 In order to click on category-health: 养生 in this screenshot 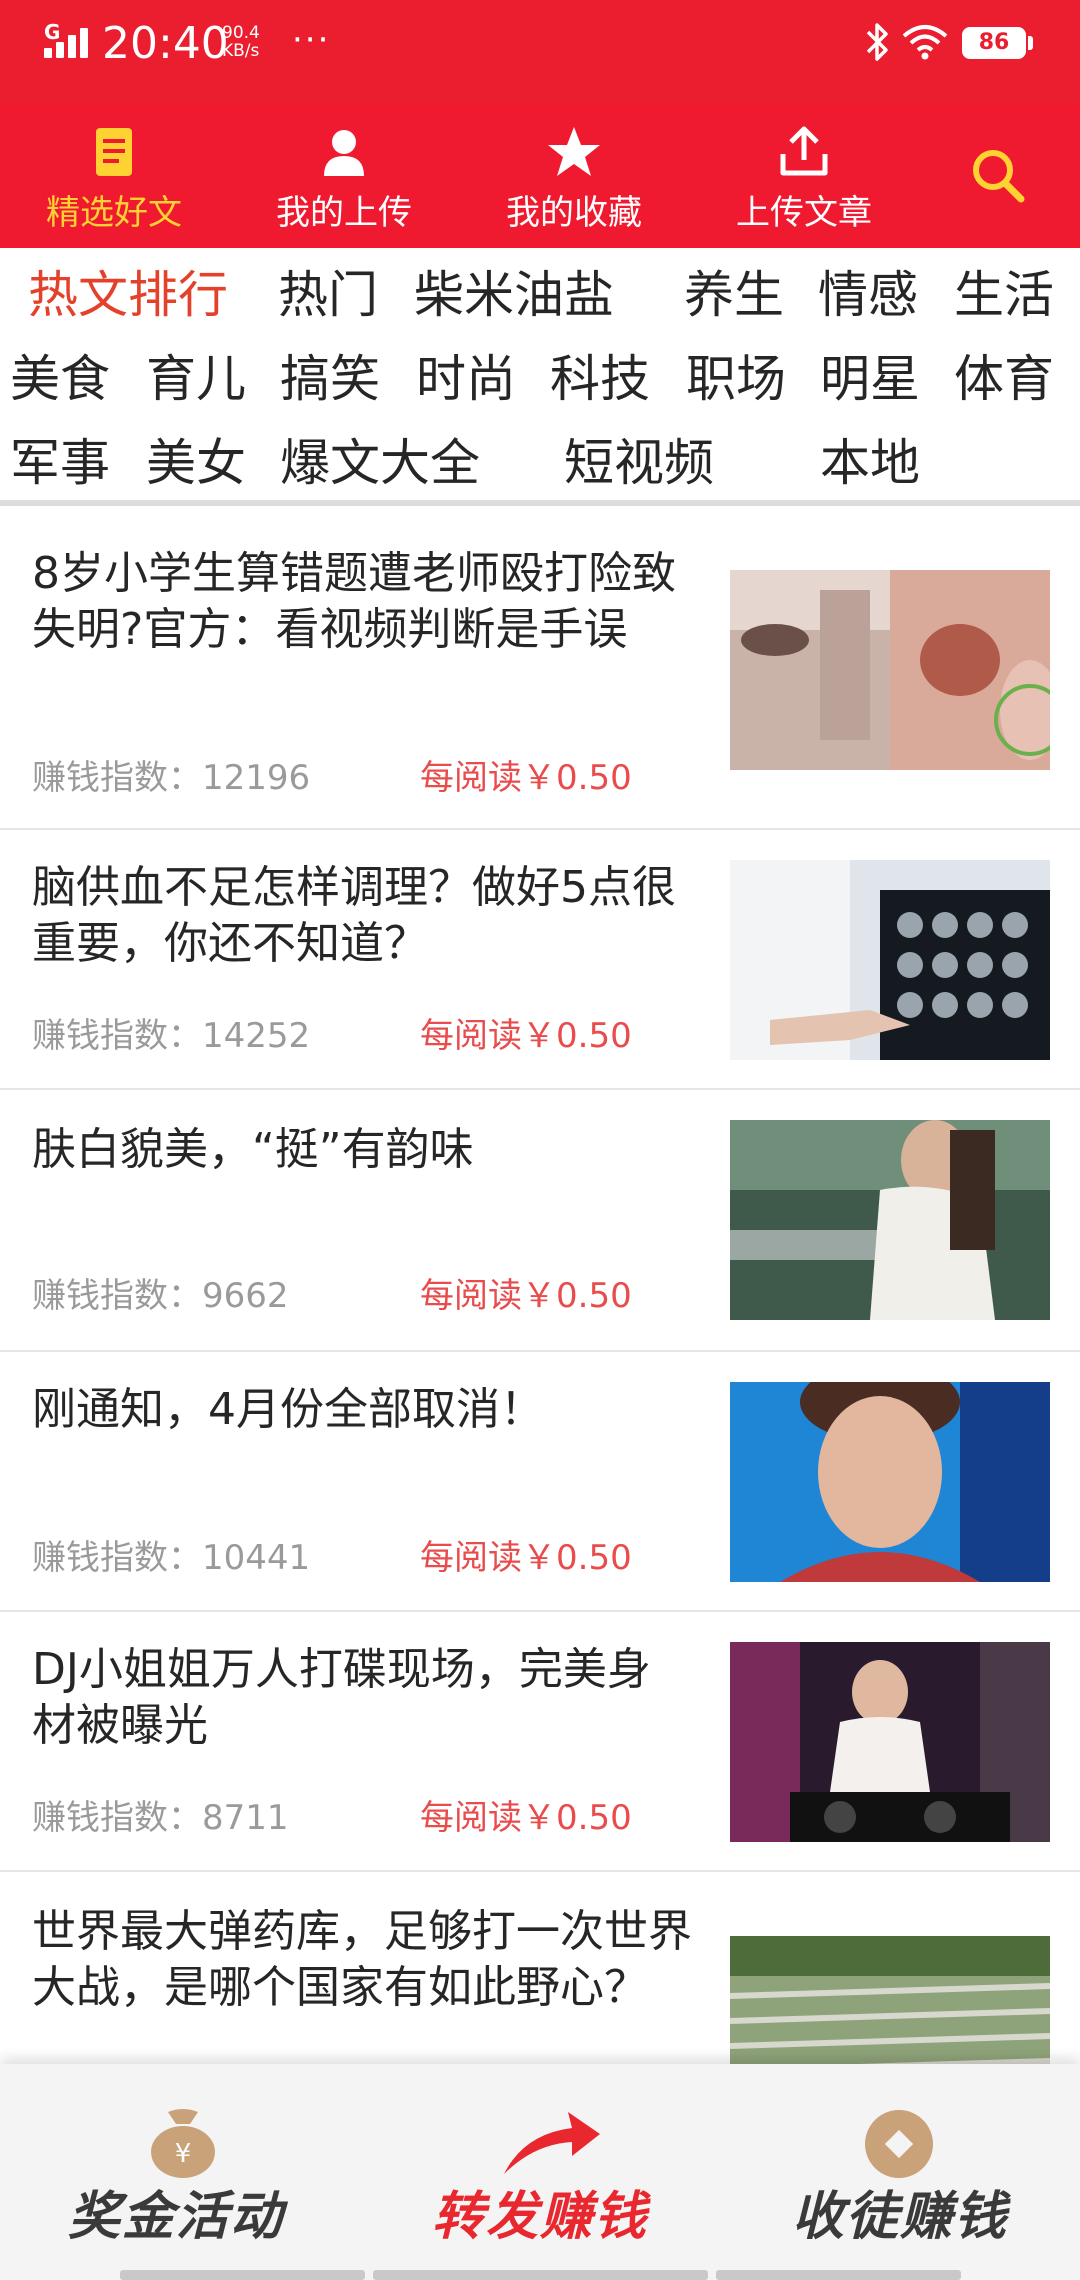, I will do `click(734, 295)`.